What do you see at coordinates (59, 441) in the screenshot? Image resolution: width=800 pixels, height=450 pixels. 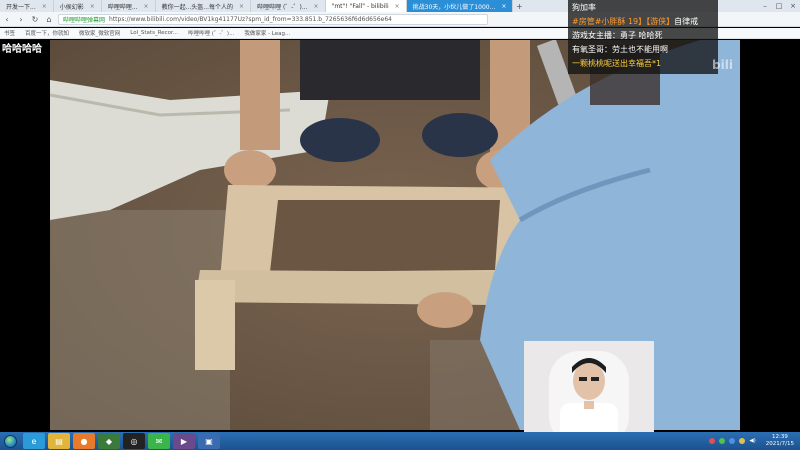 I see `folder-taskbar-icon: ▤` at bounding box center [59, 441].